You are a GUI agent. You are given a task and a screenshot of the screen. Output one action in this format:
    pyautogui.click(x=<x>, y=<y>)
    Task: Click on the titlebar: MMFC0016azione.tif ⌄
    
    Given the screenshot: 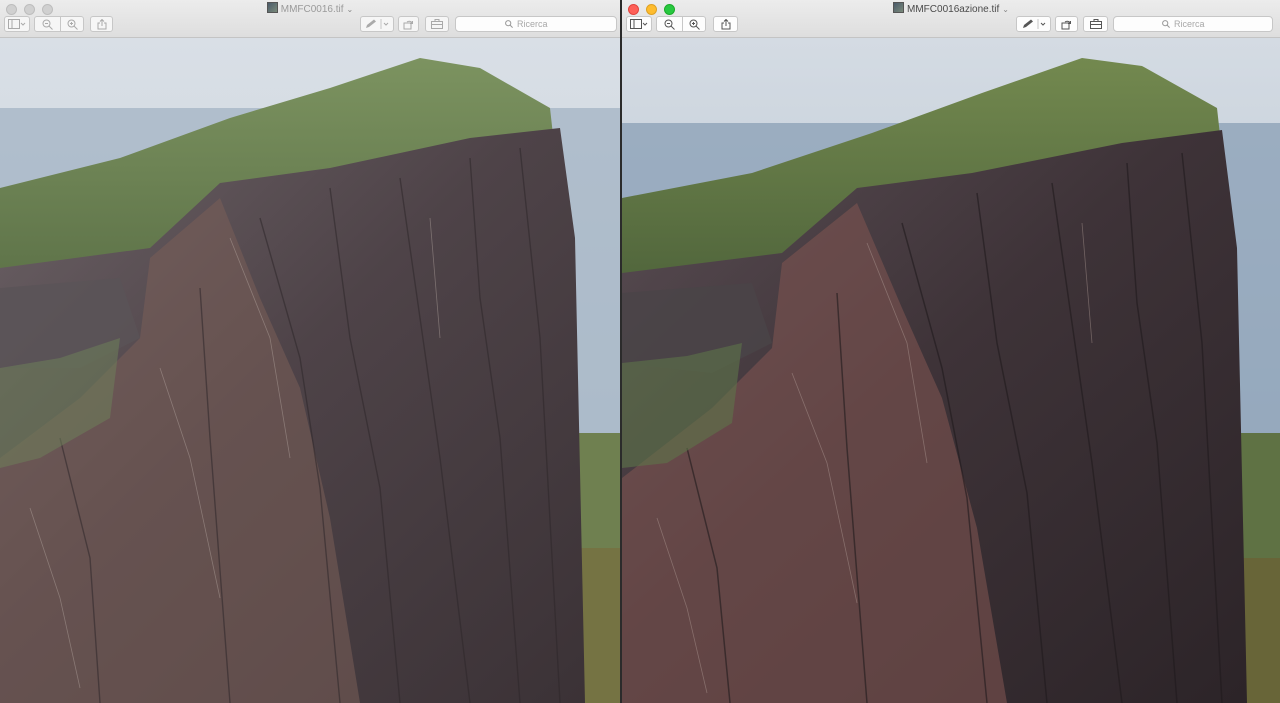 What is the action you would take?
    pyautogui.click(x=951, y=19)
    